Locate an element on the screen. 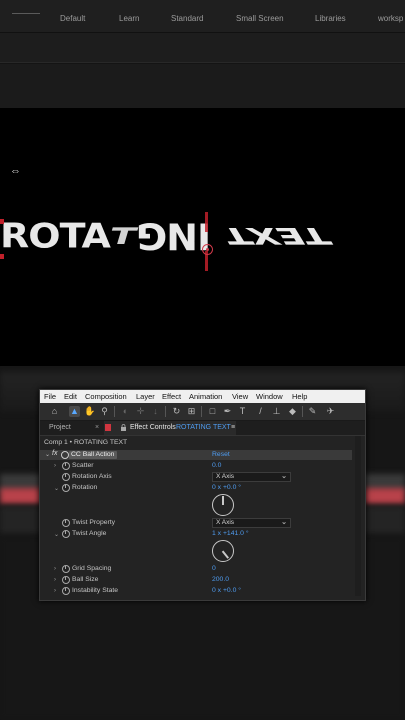 This screenshot has height=720, width=405. pan-tool-icon: ✛ is located at coordinates (140, 411).